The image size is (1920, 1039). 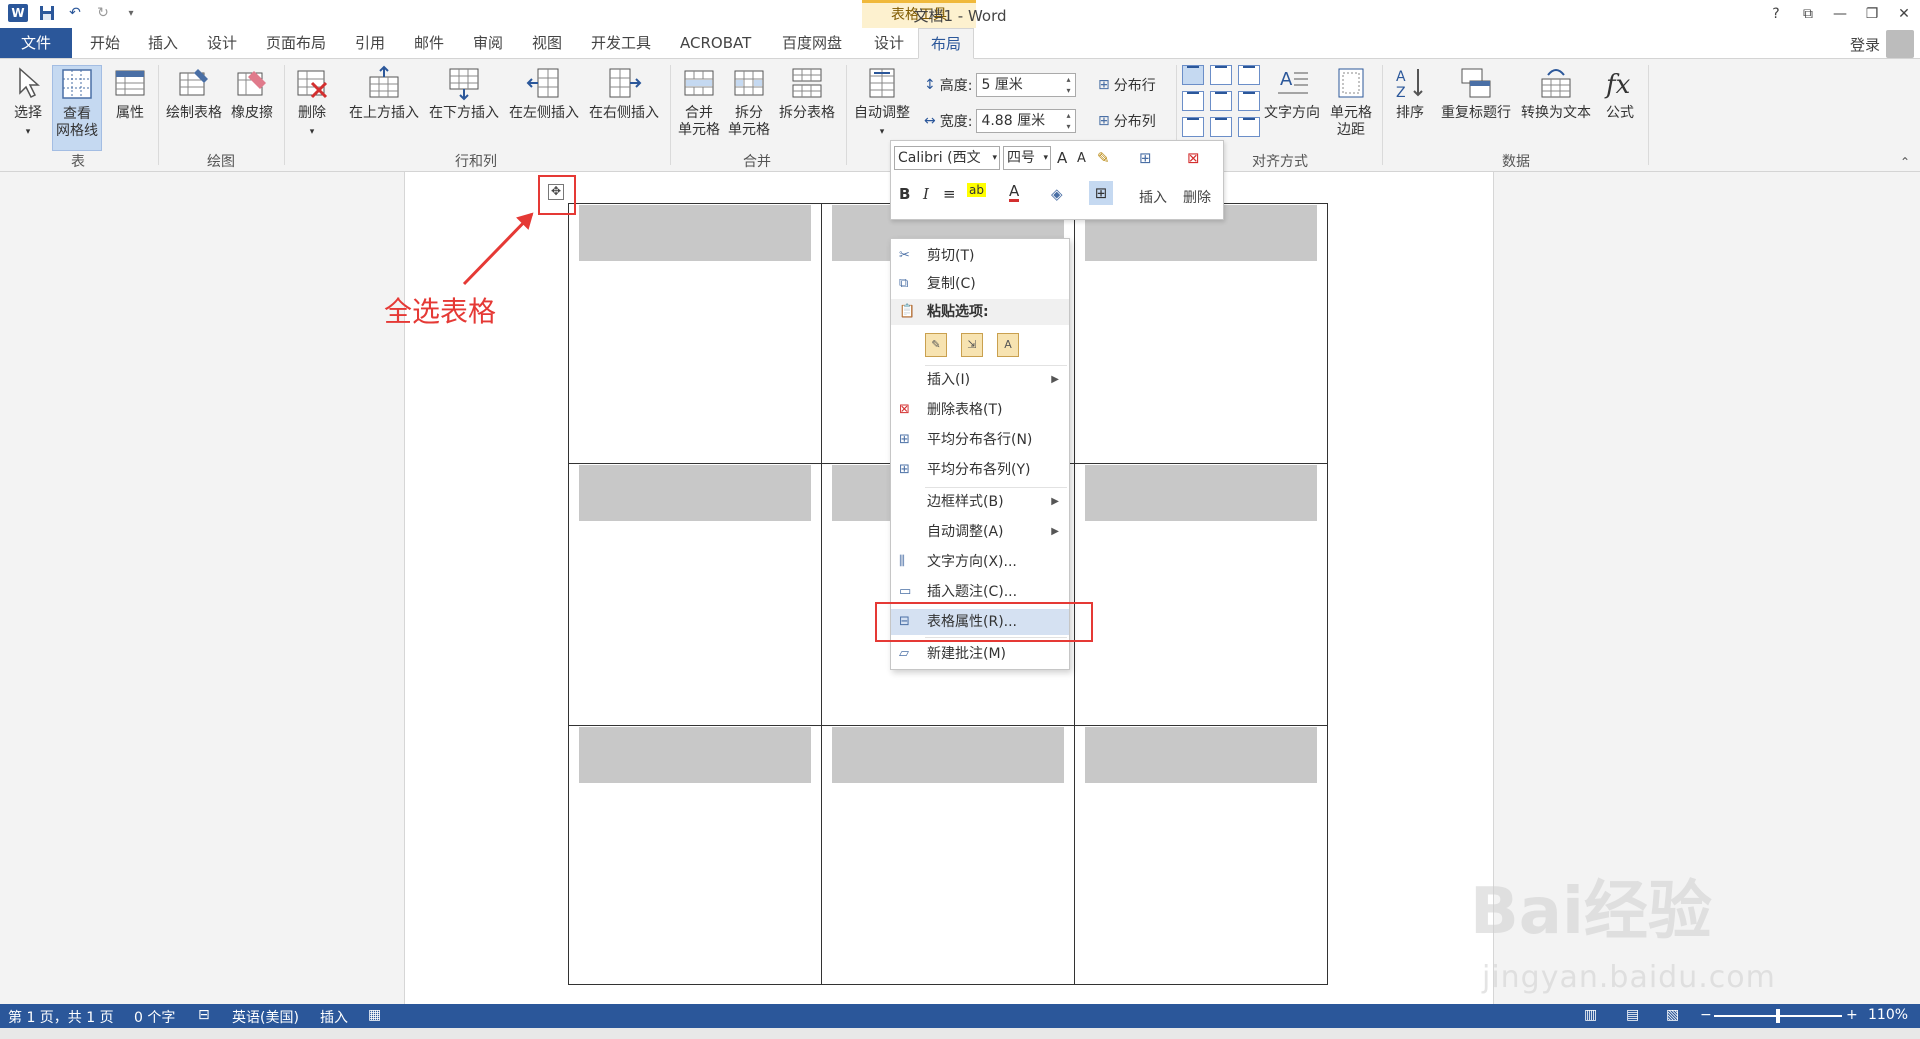 I want to click on tab-home: 开始, so click(x=105, y=43).